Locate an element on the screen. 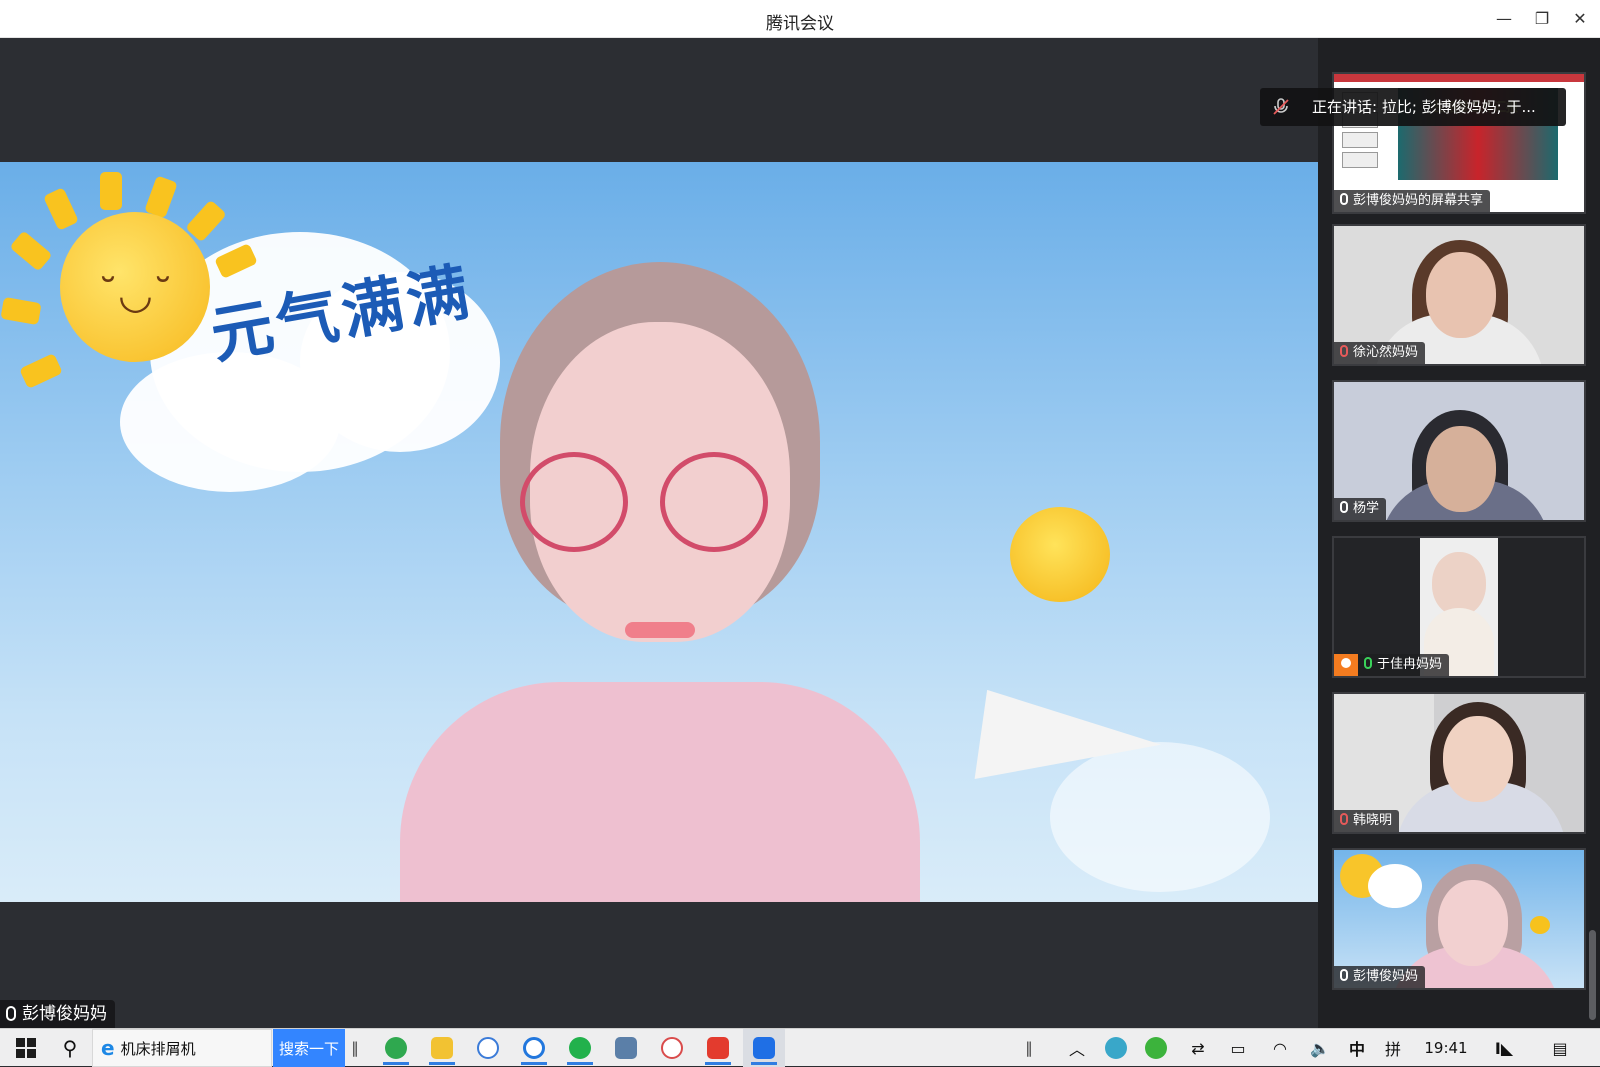  sidebar-scrollbar is located at coordinates (1592, 975).